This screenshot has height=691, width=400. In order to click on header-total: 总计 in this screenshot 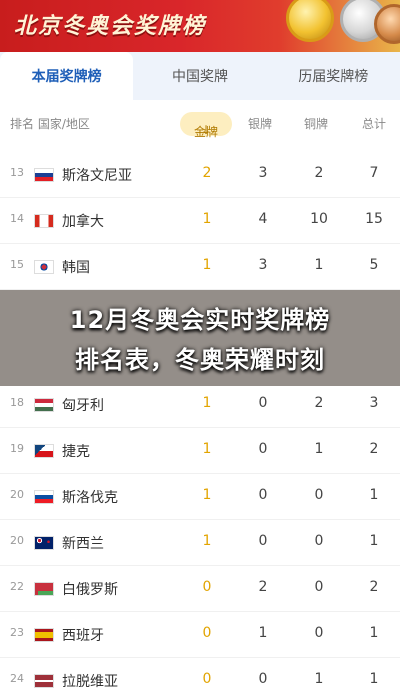, I will do `click(374, 123)`.